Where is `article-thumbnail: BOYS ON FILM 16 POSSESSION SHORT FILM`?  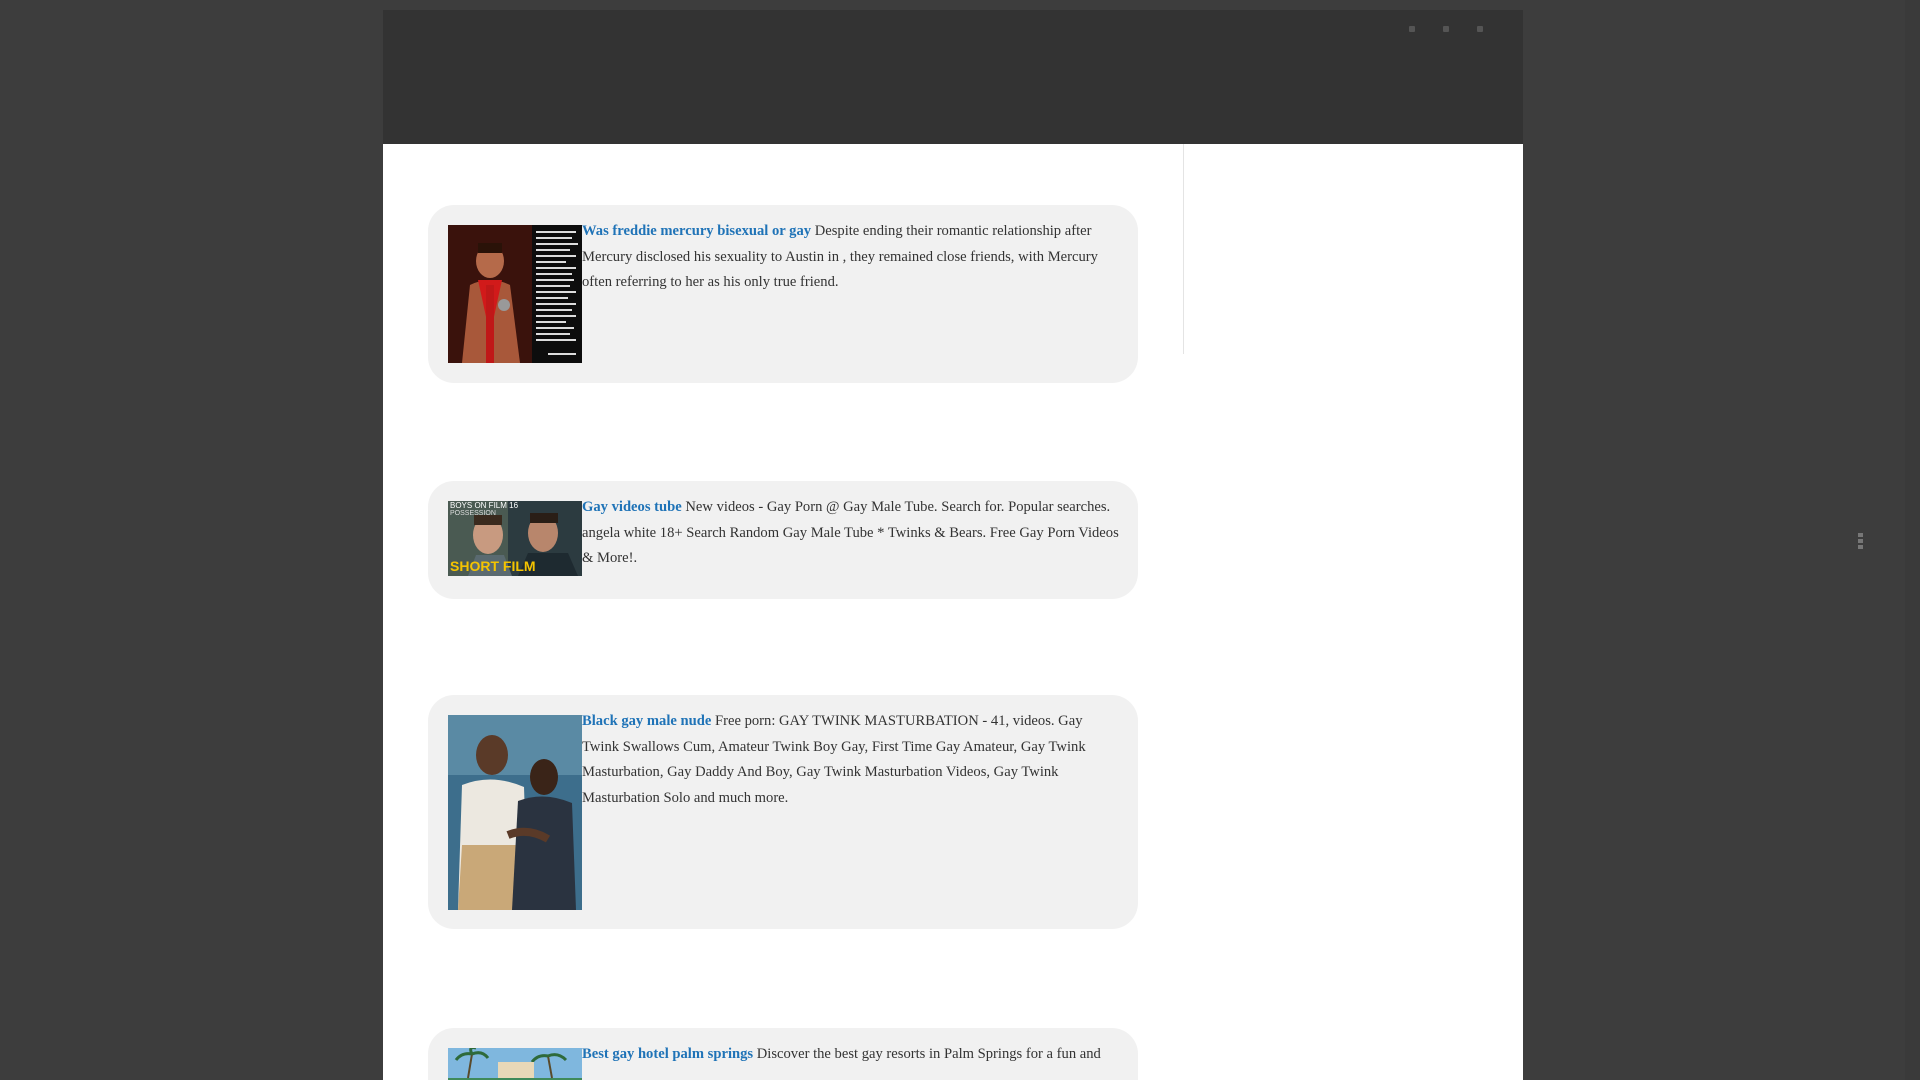
article-thumbnail: BOYS ON FILM 16 POSSESSION SHORT FILM is located at coordinates (515, 538).